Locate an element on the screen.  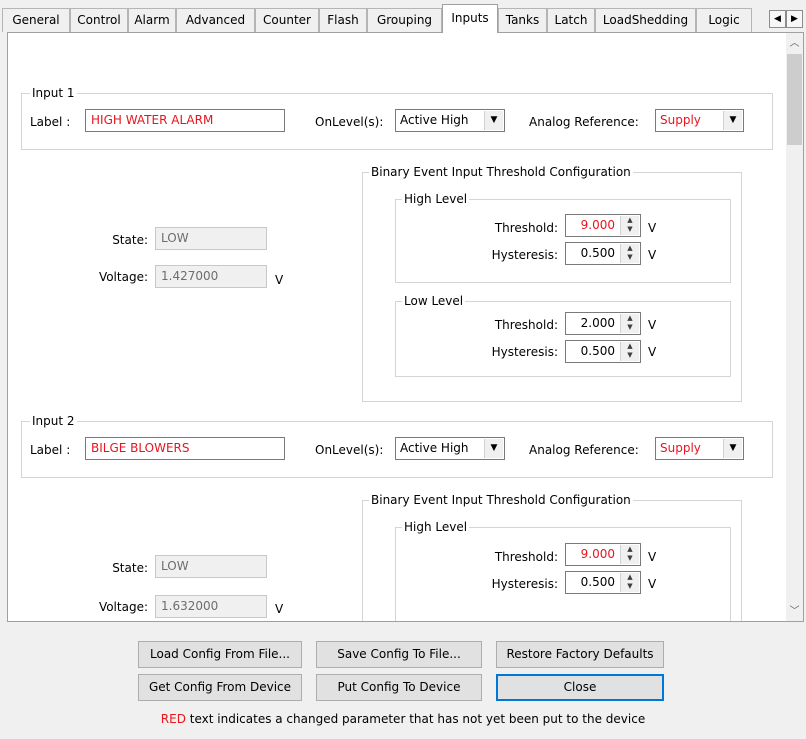
restore-defaults-button: Restore Factory Defaults is located at coordinates (580, 654).